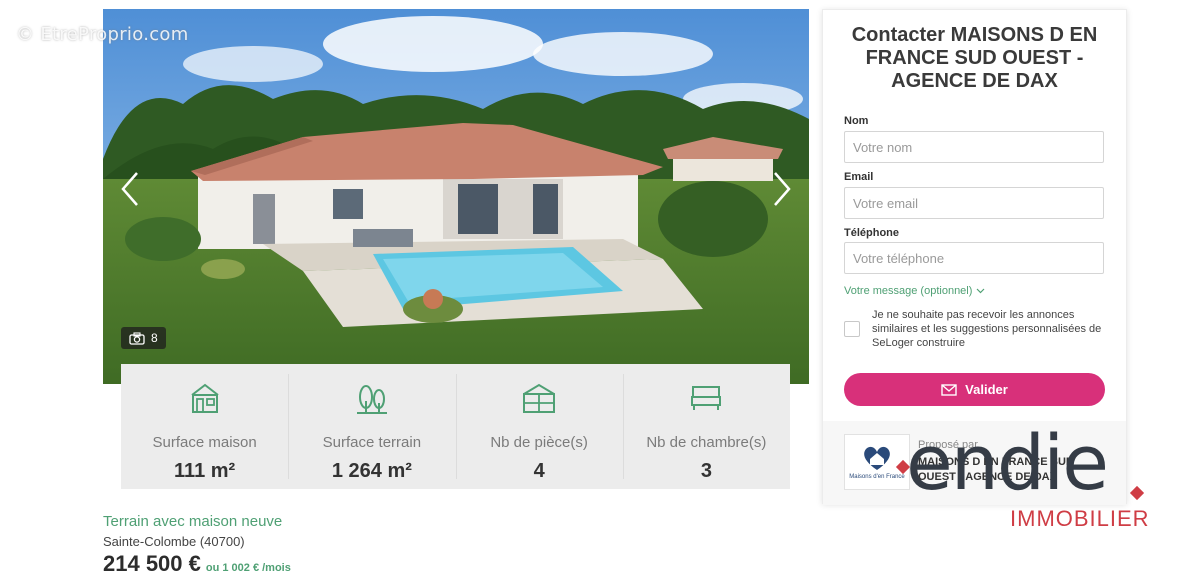 This screenshot has width=1200, height=582. Describe the element at coordinates (539, 426) in the screenshot. I see `feature-pieces: Nb de pièce(s) 4` at that location.